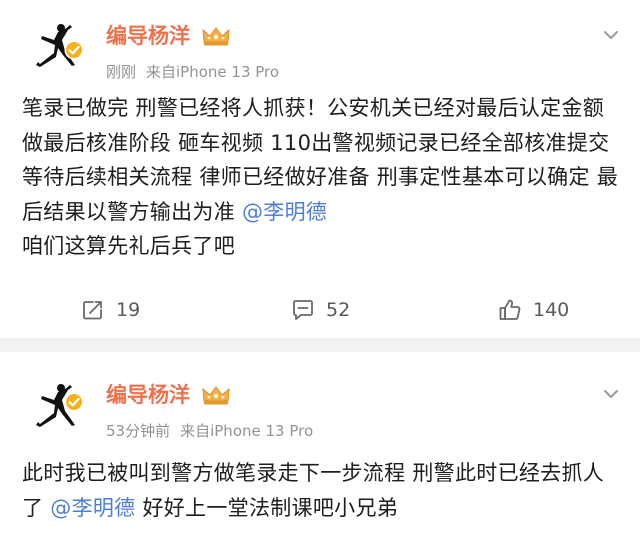 The image size is (640, 551). What do you see at coordinates (110, 310) in the screenshot?
I see `repost-button: 19` at bounding box center [110, 310].